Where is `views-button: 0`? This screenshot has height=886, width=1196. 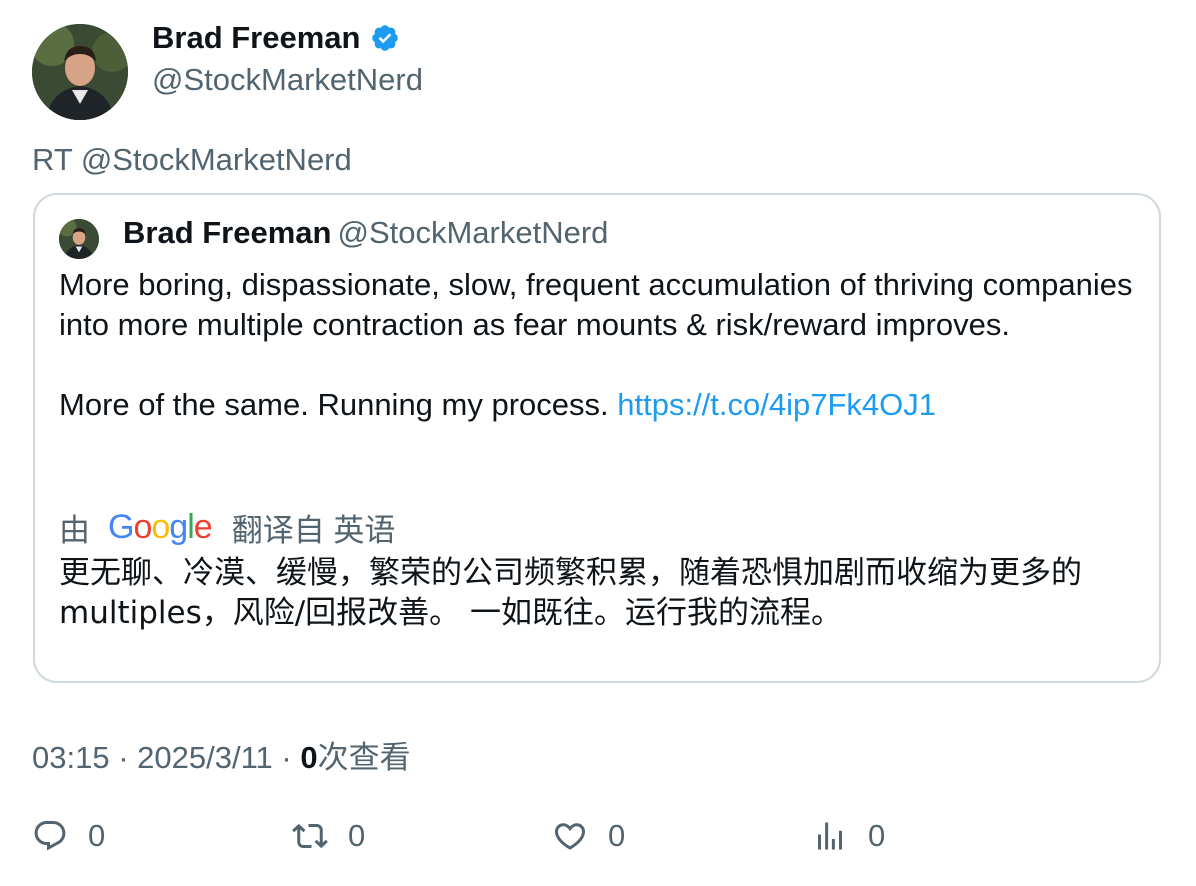
views-button: 0 is located at coordinates (848, 836).